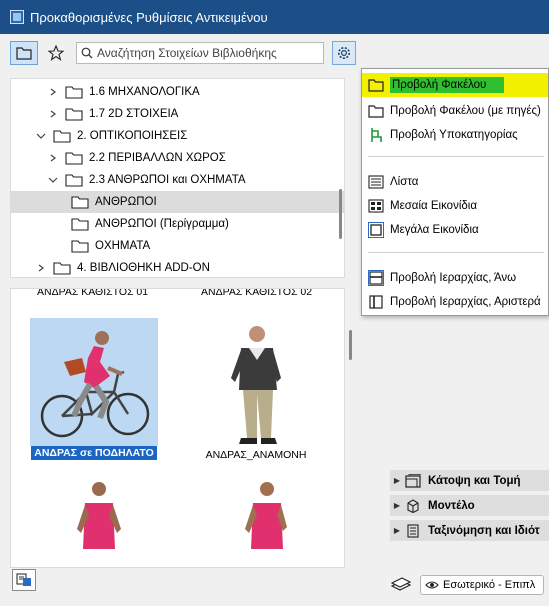 The width and height of the screenshot is (549, 606). What do you see at coordinates (17, 17) in the screenshot?
I see `app-icon` at bounding box center [17, 17].